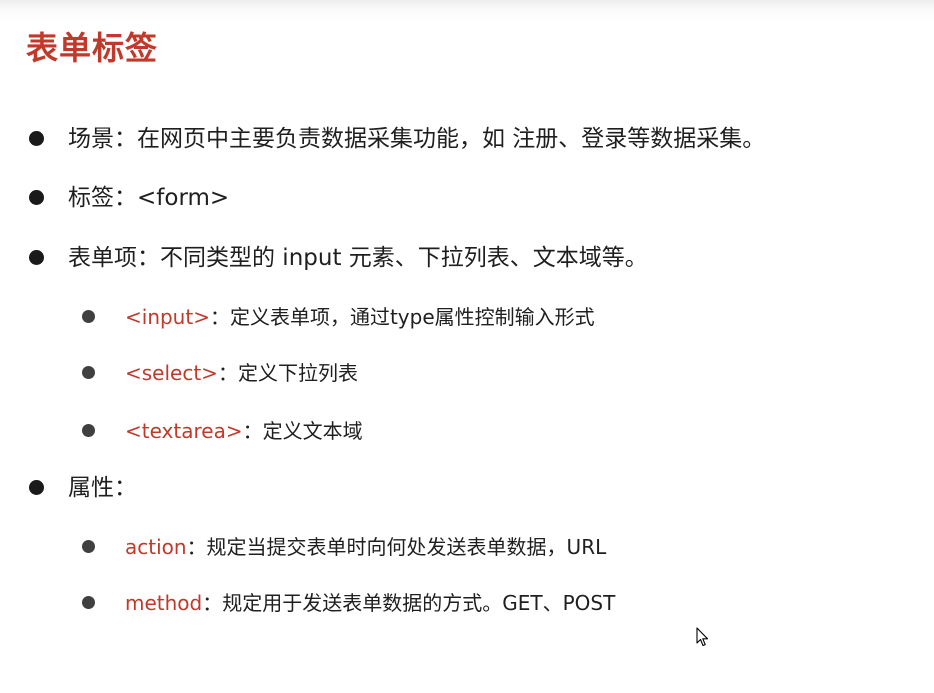 This screenshot has height=693, width=934. Describe the element at coordinates (171, 373) in the screenshot. I see `tag-name: <select>` at that location.